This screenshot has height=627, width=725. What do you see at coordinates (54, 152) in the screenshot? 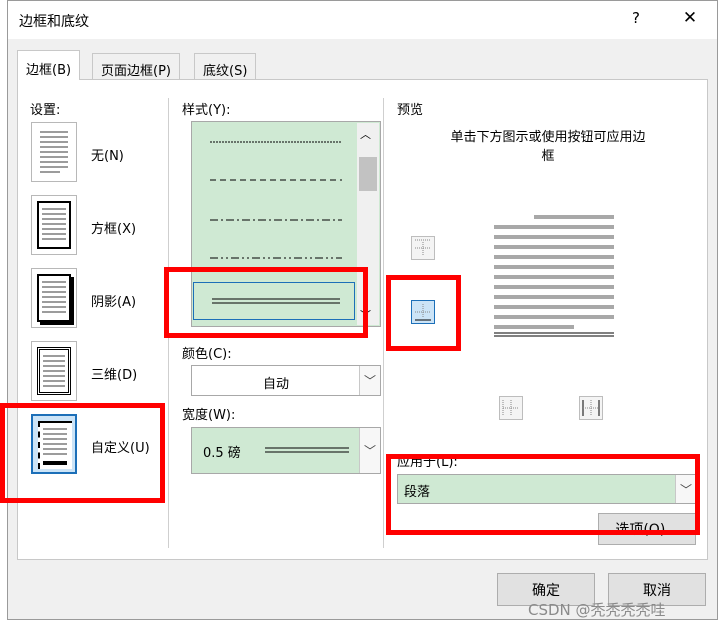
I see `setting-none-icon` at bounding box center [54, 152].